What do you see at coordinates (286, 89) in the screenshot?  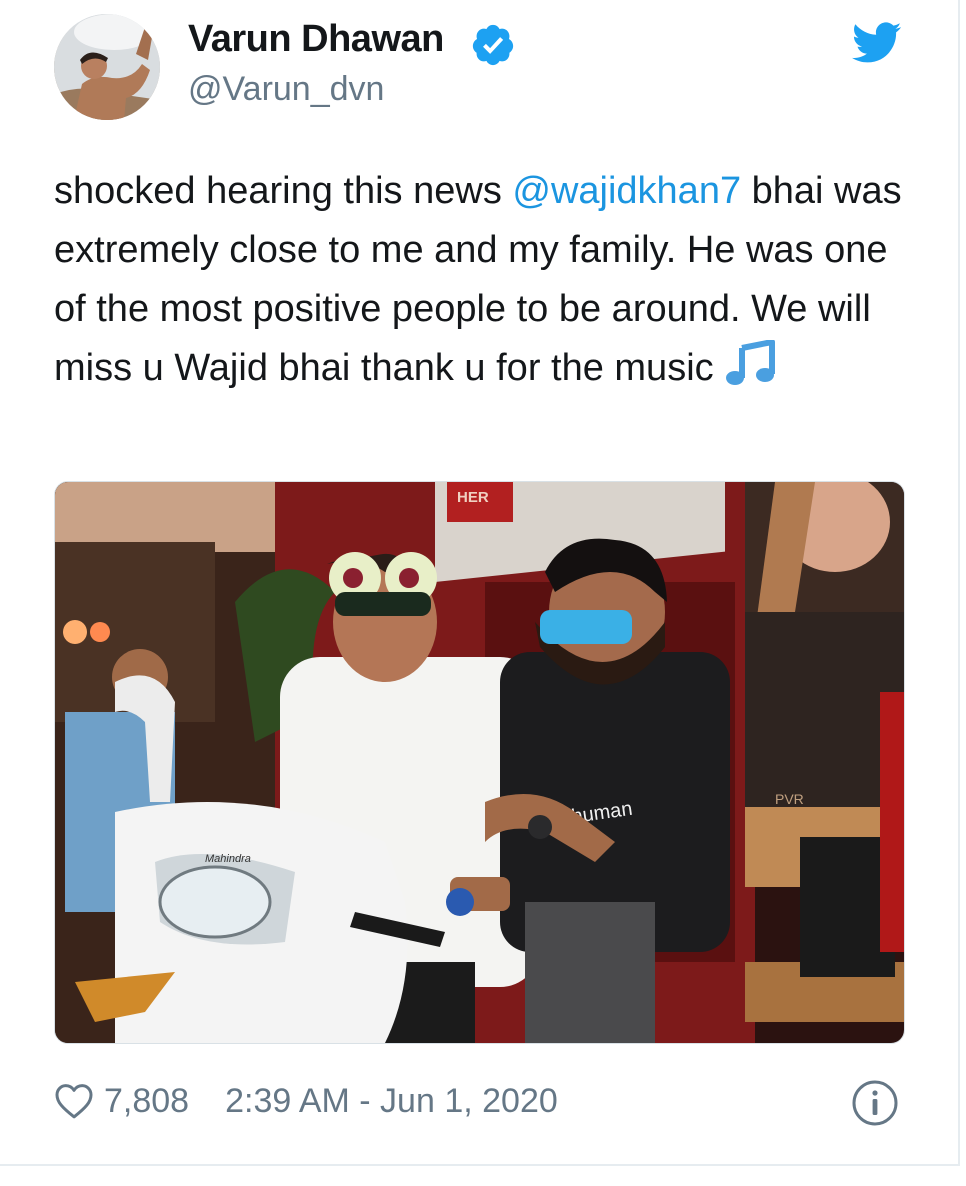 I see `user-handle: @Varun_dvn` at bounding box center [286, 89].